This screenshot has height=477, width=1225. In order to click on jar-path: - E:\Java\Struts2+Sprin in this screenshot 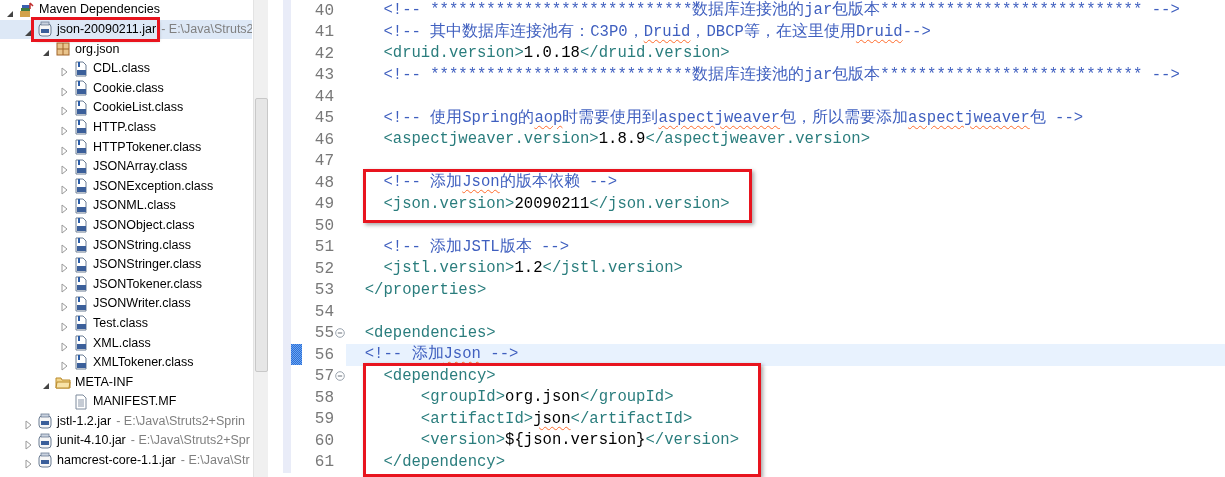, I will do `click(181, 421)`.